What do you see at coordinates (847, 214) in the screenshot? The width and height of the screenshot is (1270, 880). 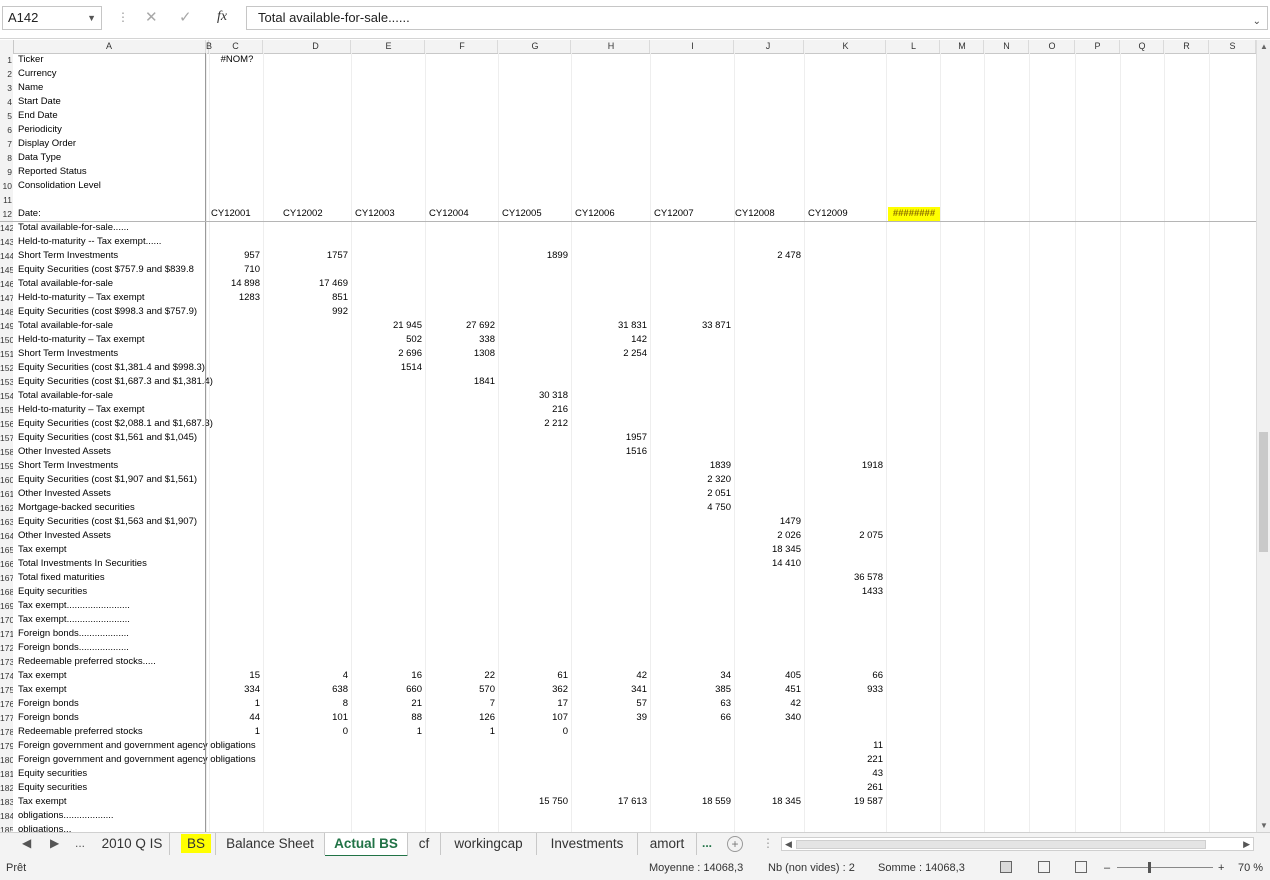 I see `date-header-cell: CY12009` at bounding box center [847, 214].